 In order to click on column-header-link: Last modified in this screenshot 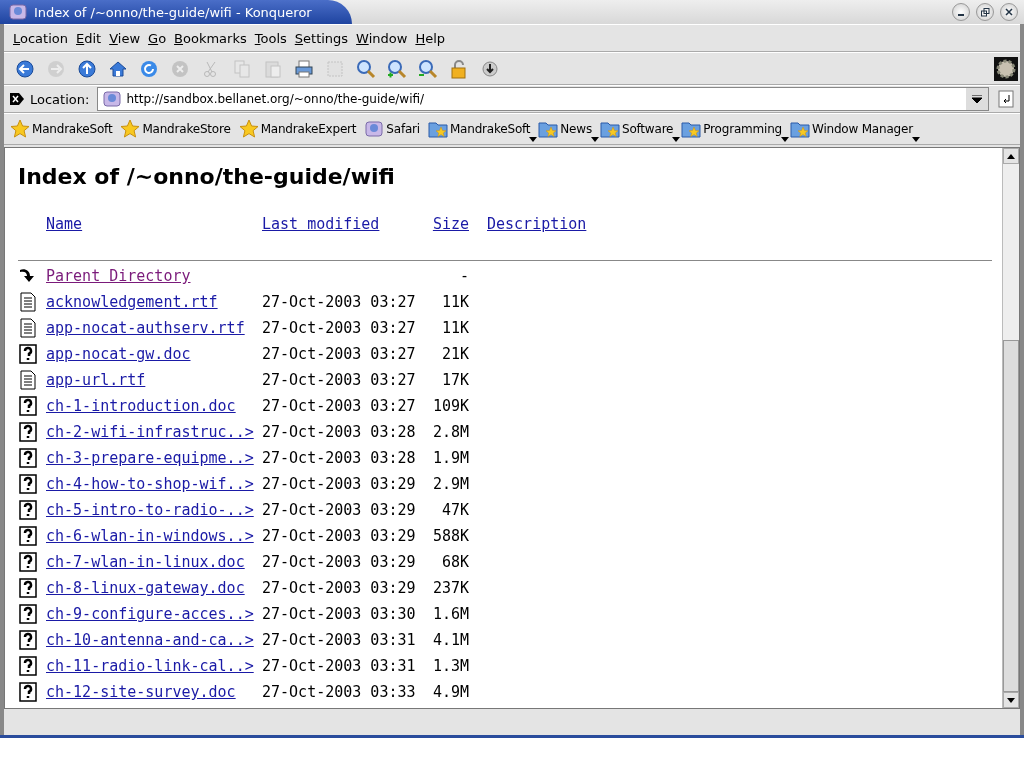, I will do `click(321, 224)`.